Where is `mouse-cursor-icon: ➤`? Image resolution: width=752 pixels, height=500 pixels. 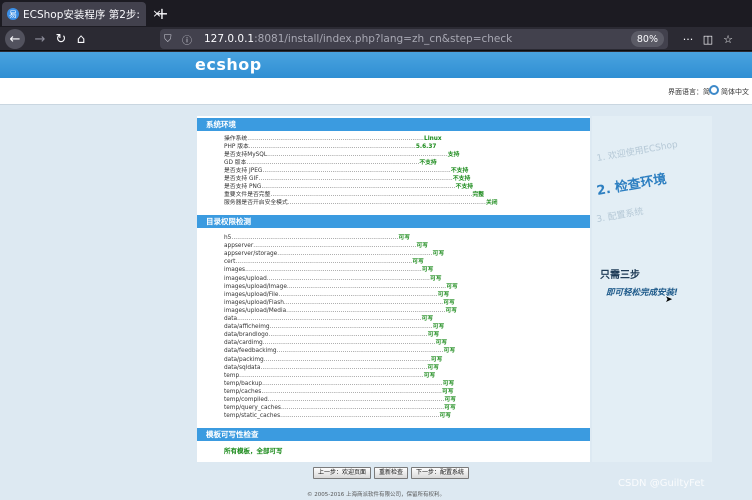
mouse-cursor-icon: ➤ is located at coordinates (669, 300).